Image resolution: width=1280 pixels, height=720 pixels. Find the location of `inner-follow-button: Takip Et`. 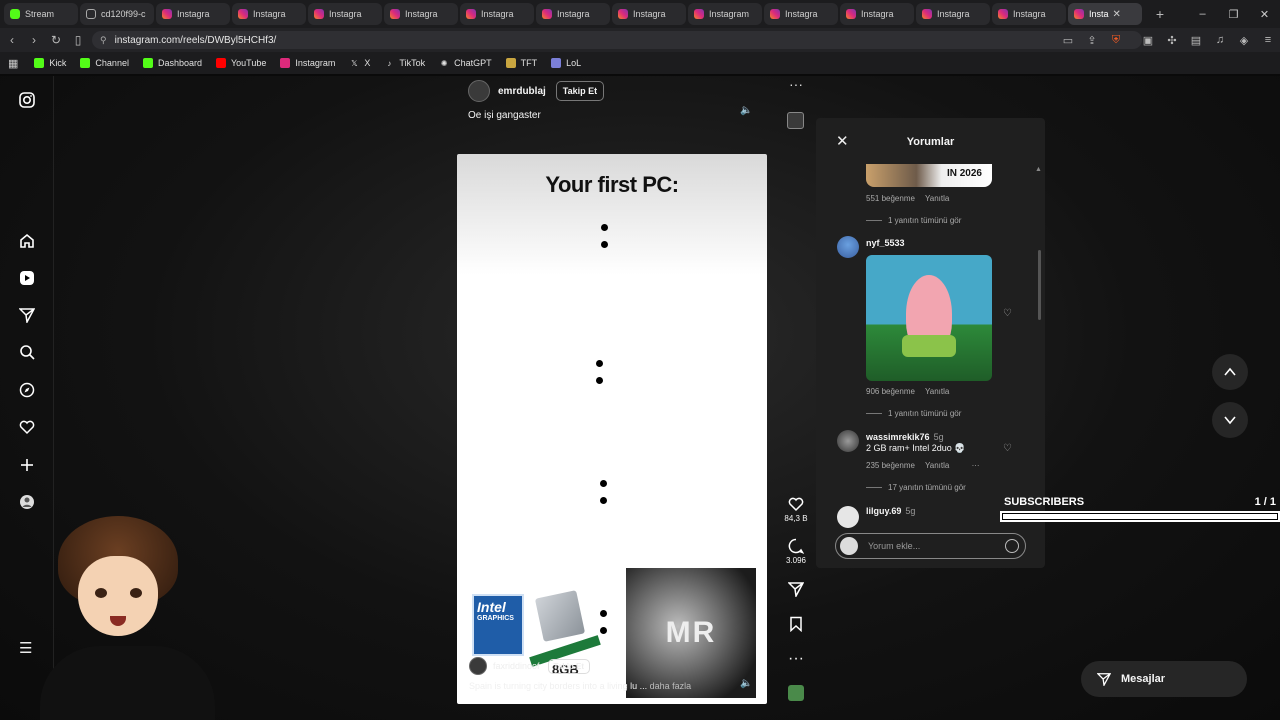

inner-follow-button: Takip Et is located at coordinates (569, 666).